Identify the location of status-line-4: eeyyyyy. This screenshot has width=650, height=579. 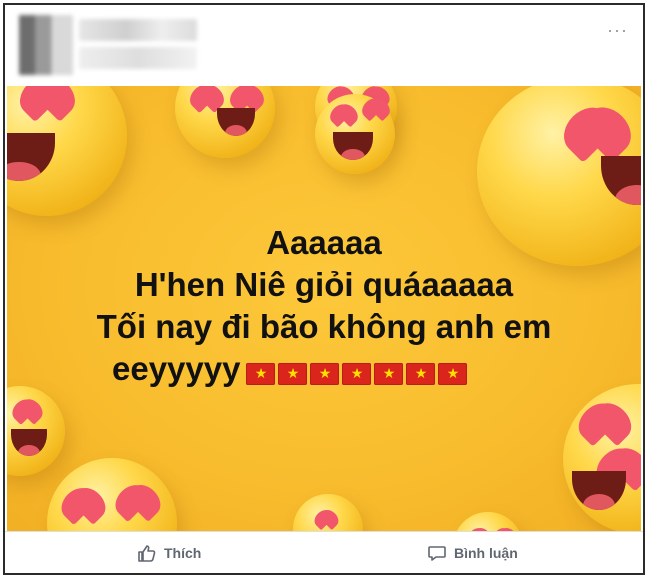
(324, 370).